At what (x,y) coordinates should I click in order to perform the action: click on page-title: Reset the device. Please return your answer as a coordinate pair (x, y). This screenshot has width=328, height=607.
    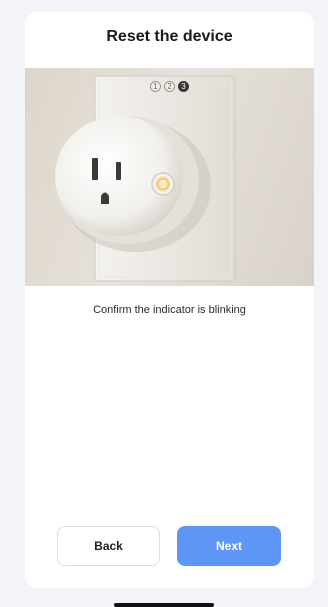
    Looking at the image, I should click on (169, 36).